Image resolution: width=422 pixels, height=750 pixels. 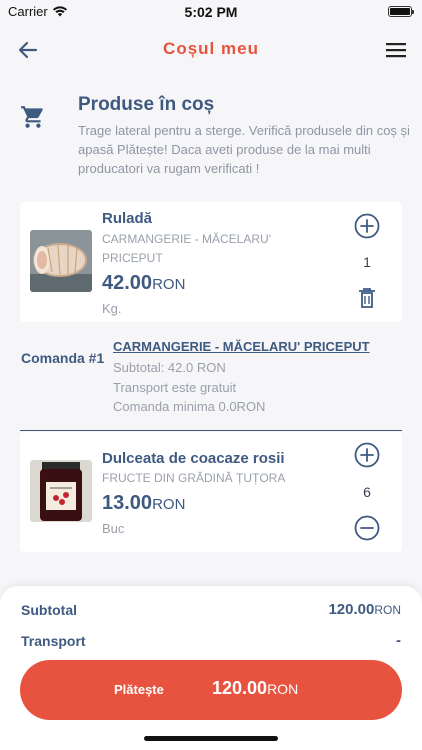 What do you see at coordinates (401, 11) in the screenshot?
I see `battery-icon` at bounding box center [401, 11].